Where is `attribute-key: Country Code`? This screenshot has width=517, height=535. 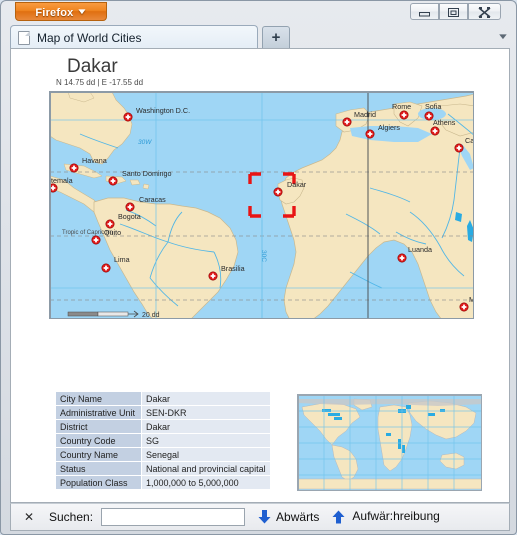
attribute-key: Country Code is located at coordinates (98, 440).